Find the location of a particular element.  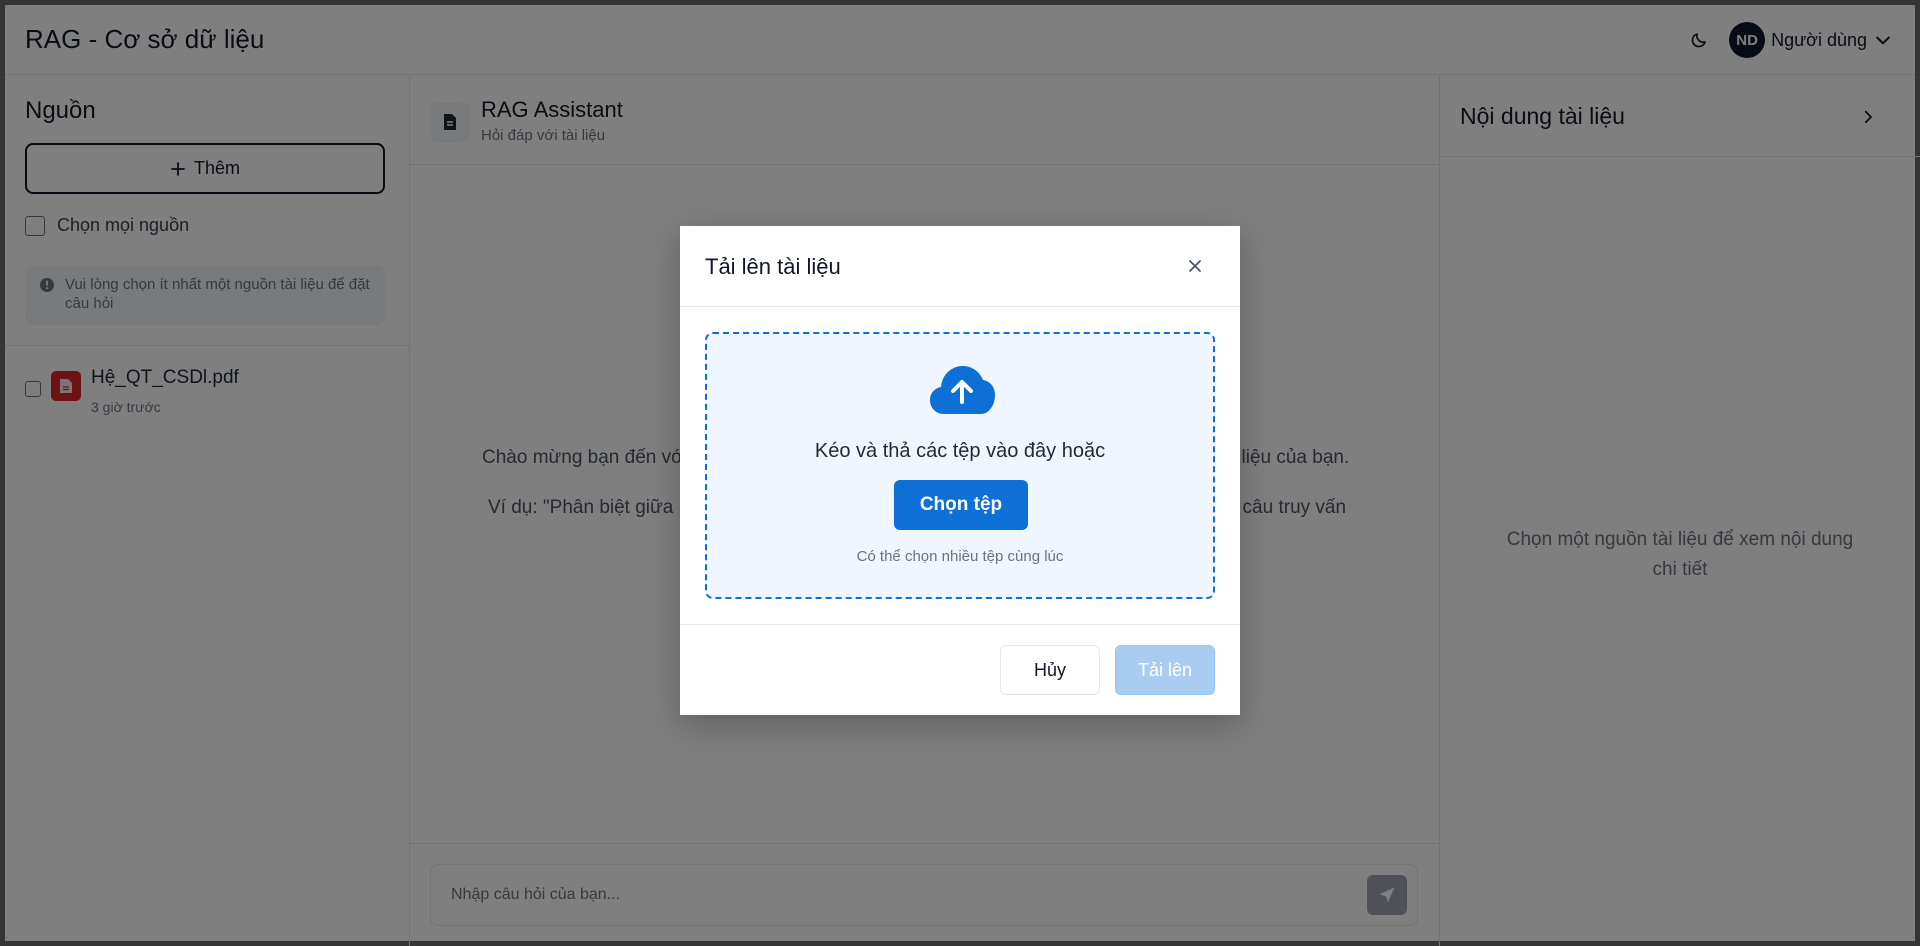

cloud-upload-icon is located at coordinates (962, 390).